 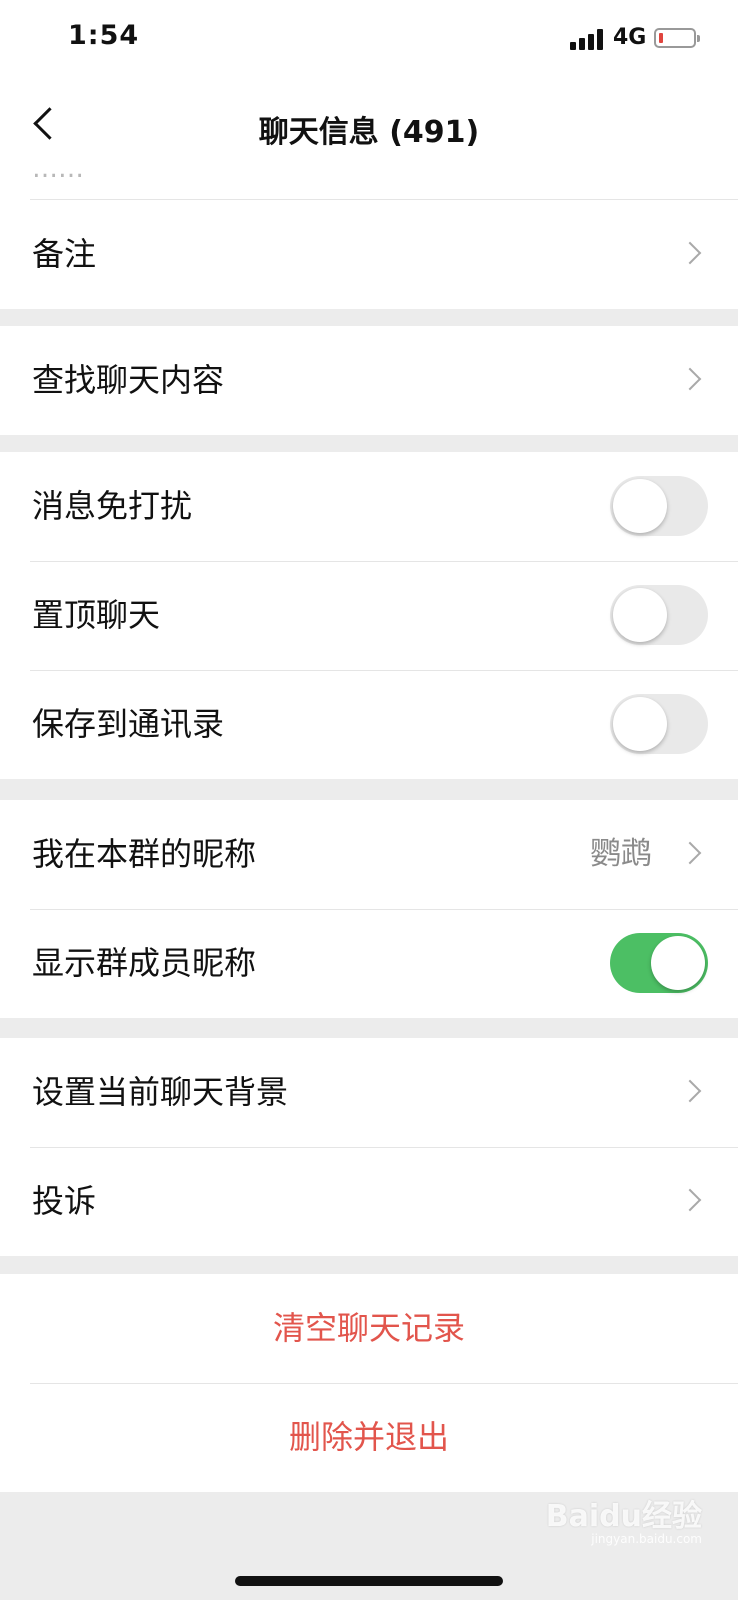 I want to click on misc-section: 设置当前聊天背景 投诉, so click(x=369, y=1147).